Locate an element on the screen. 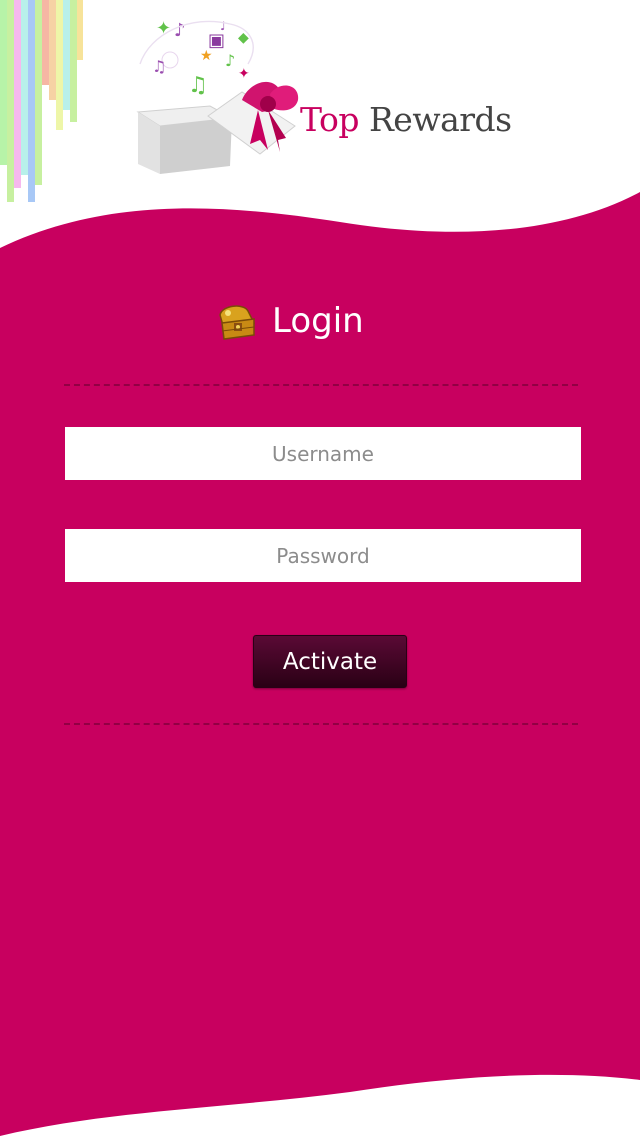 Image resolution: width=640 pixels, height=1136 pixels. gift-box-logo-icon: ✦ ♪ ♫ ▣ ♪ ♫ ★ ◆ ♩ ✦ is located at coordinates (217, 96).